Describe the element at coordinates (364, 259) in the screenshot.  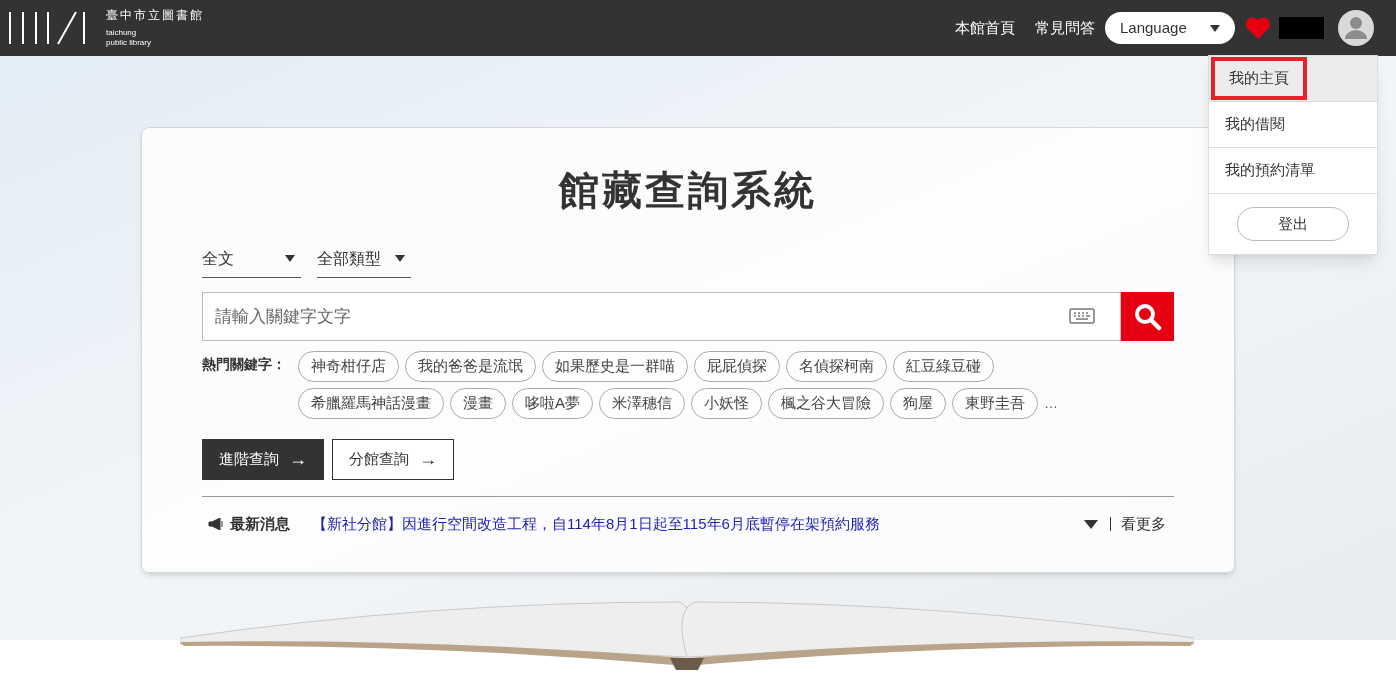
I see `filter-select: 全部類型` at that location.